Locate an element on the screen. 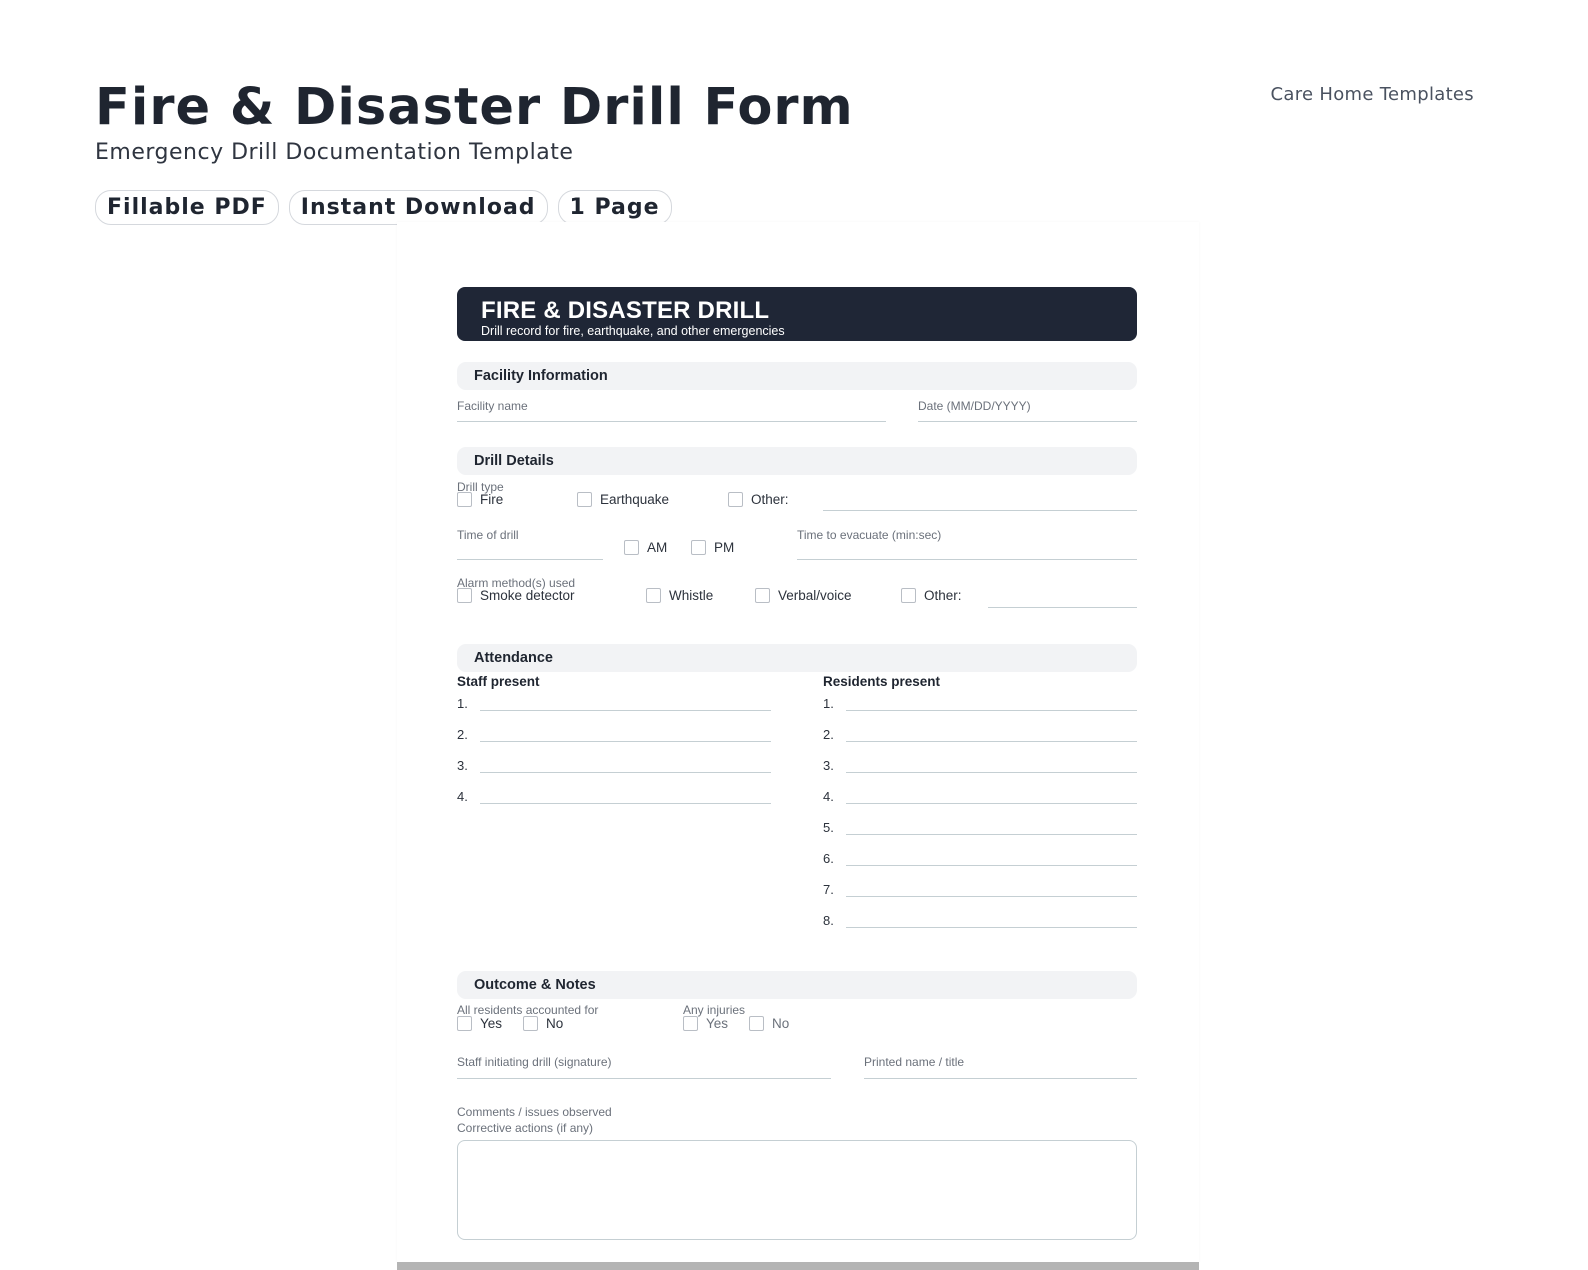  page-divider is located at coordinates (798, 1266).